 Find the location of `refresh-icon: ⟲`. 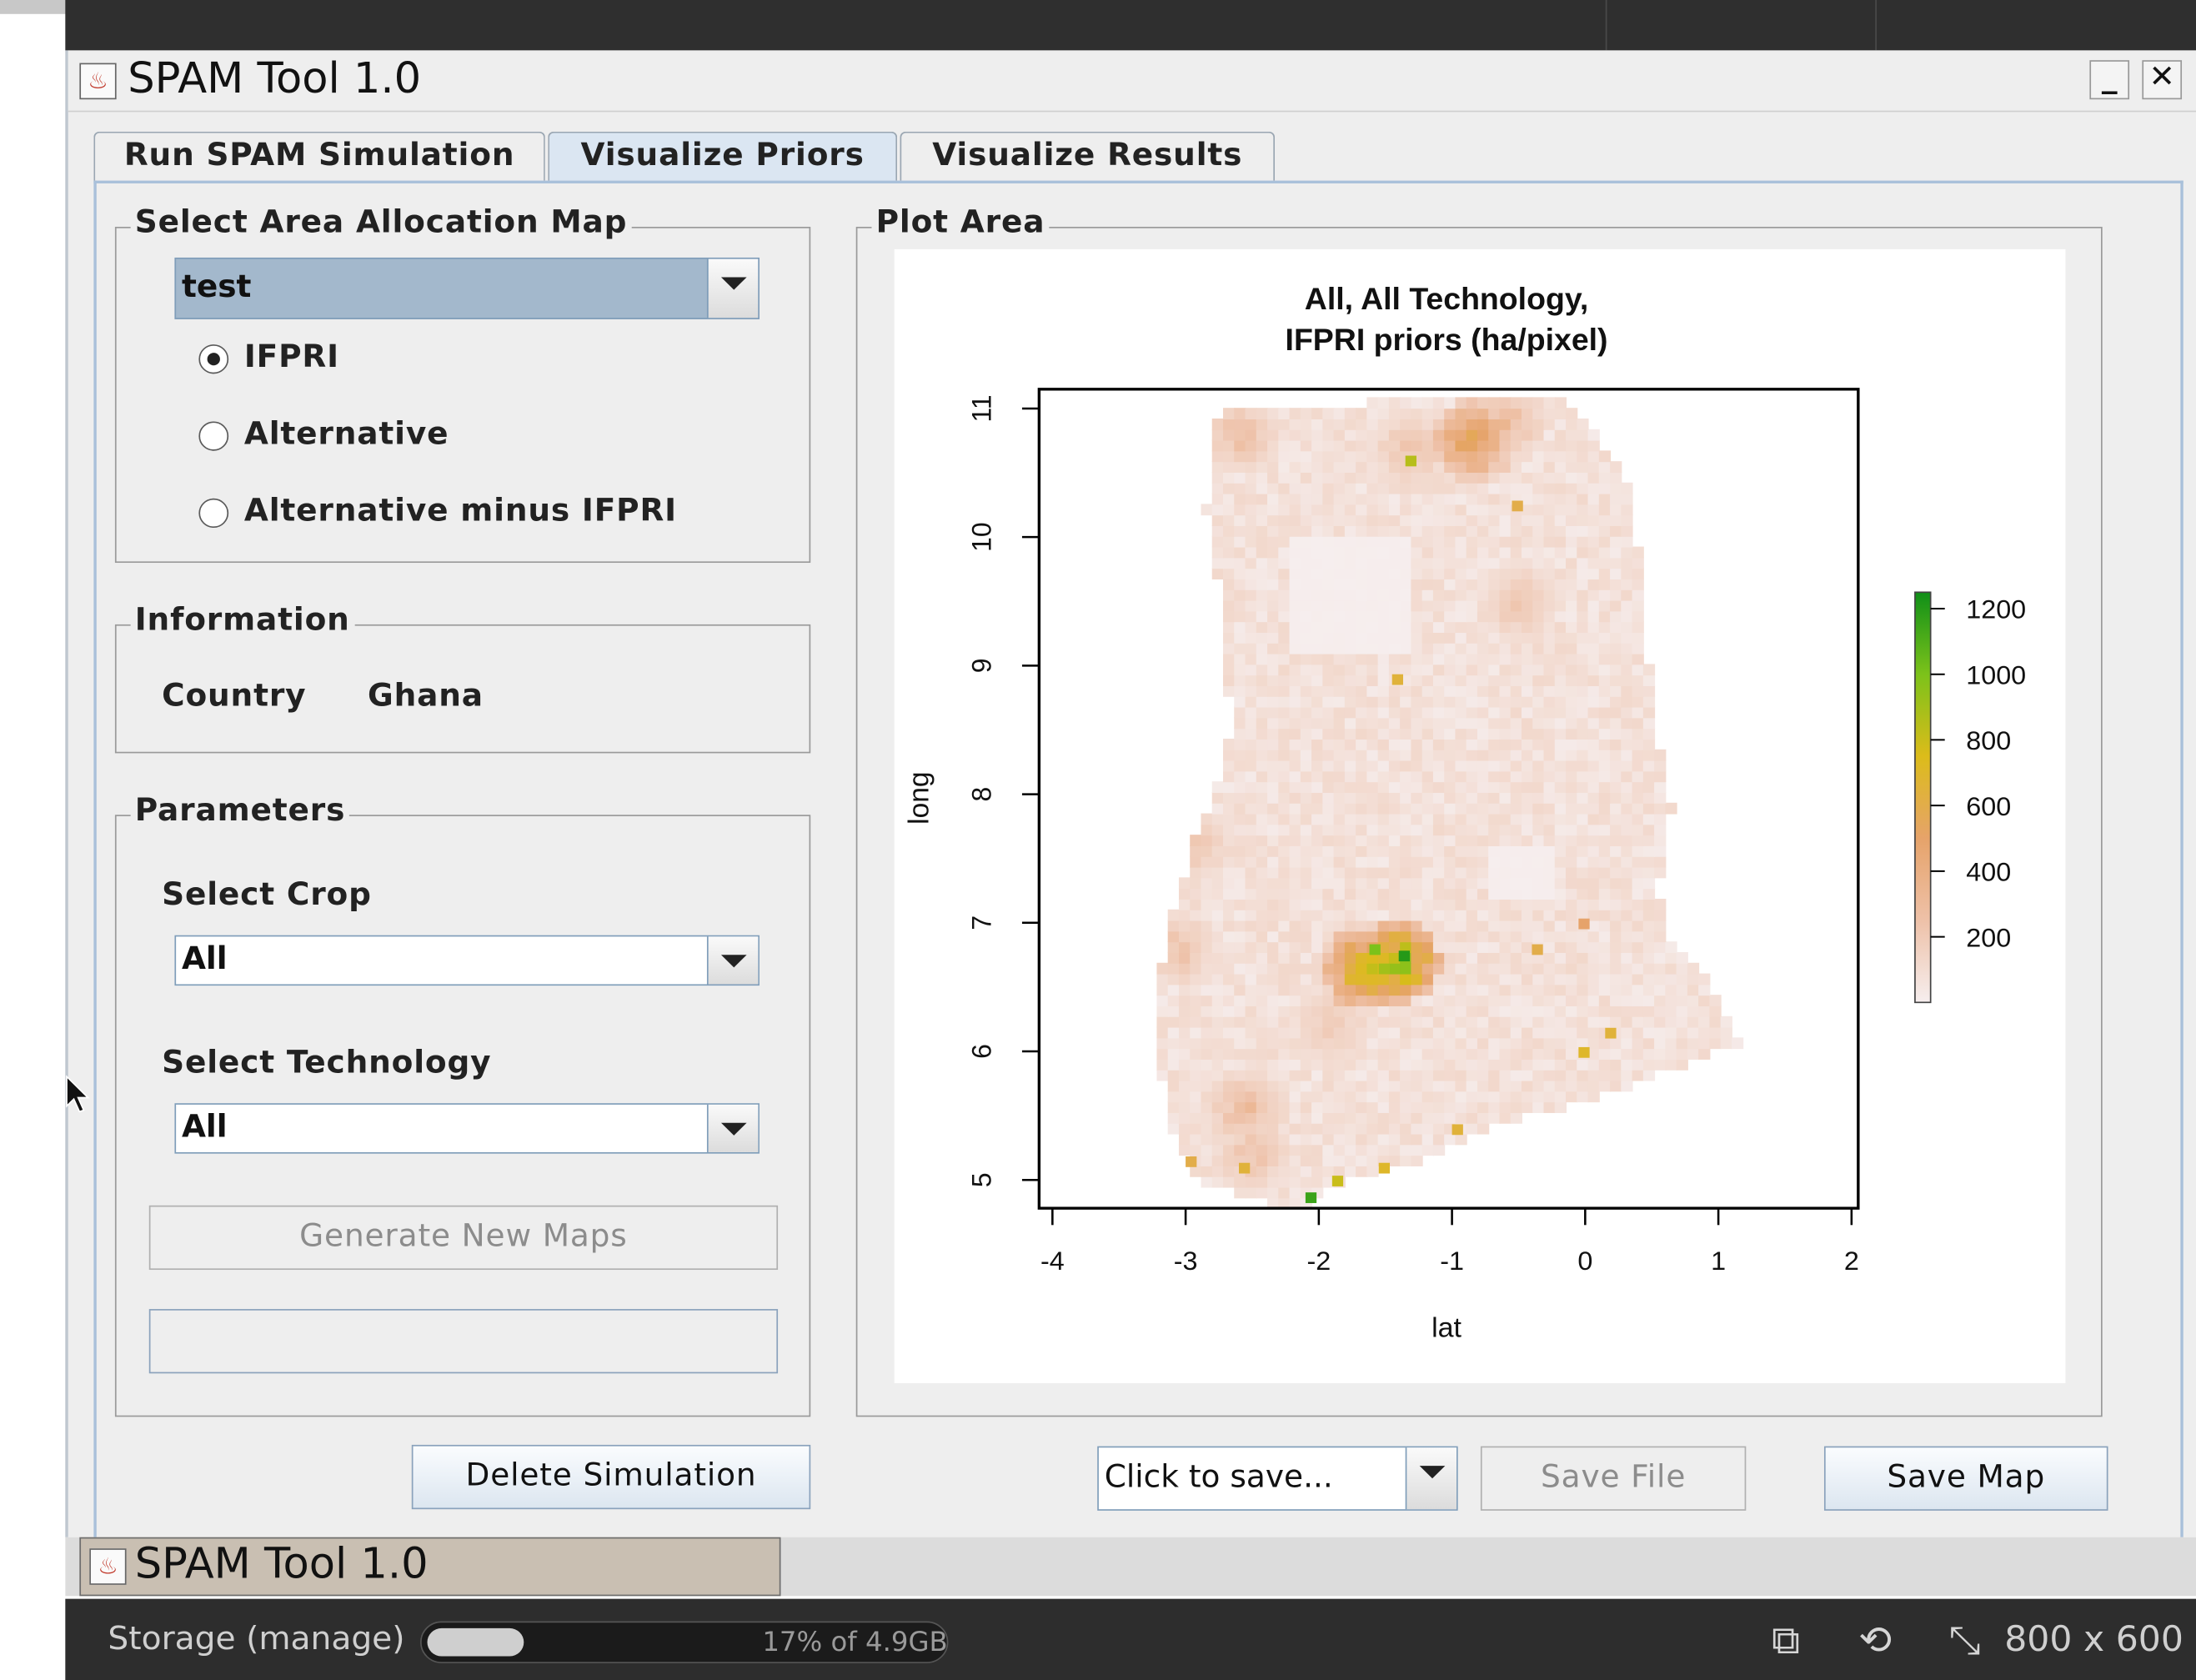

refresh-icon: ⟲ is located at coordinates (1875, 1641).